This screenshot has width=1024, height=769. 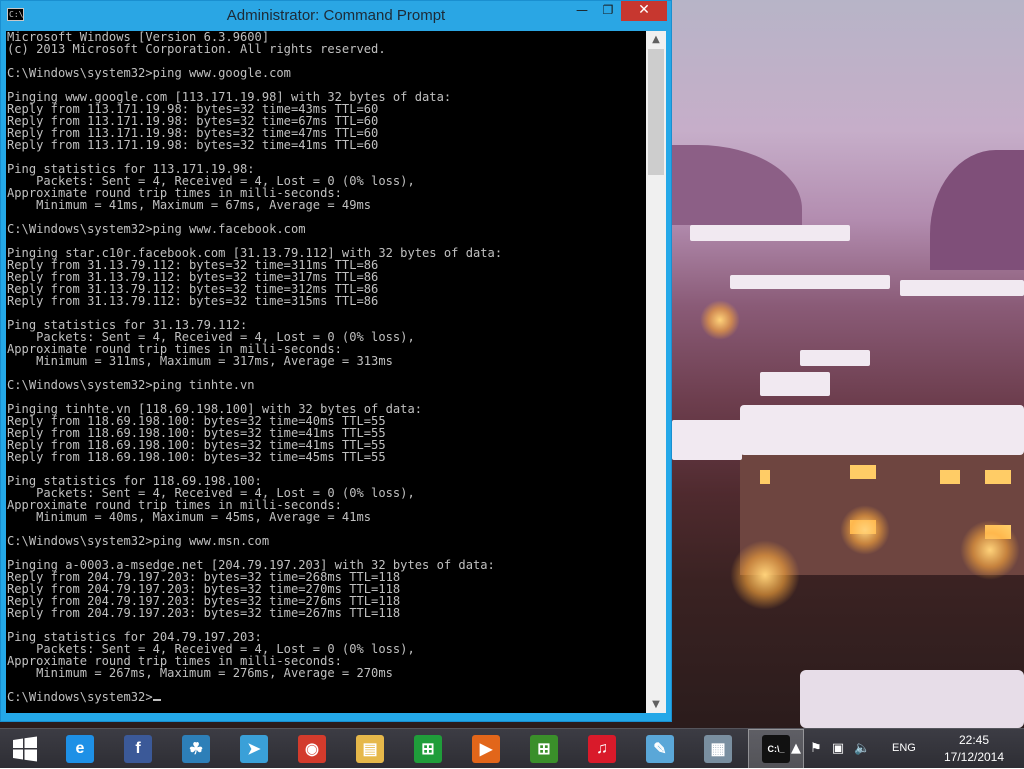 I want to click on volume-icon: 🔈, so click(x=862, y=749).